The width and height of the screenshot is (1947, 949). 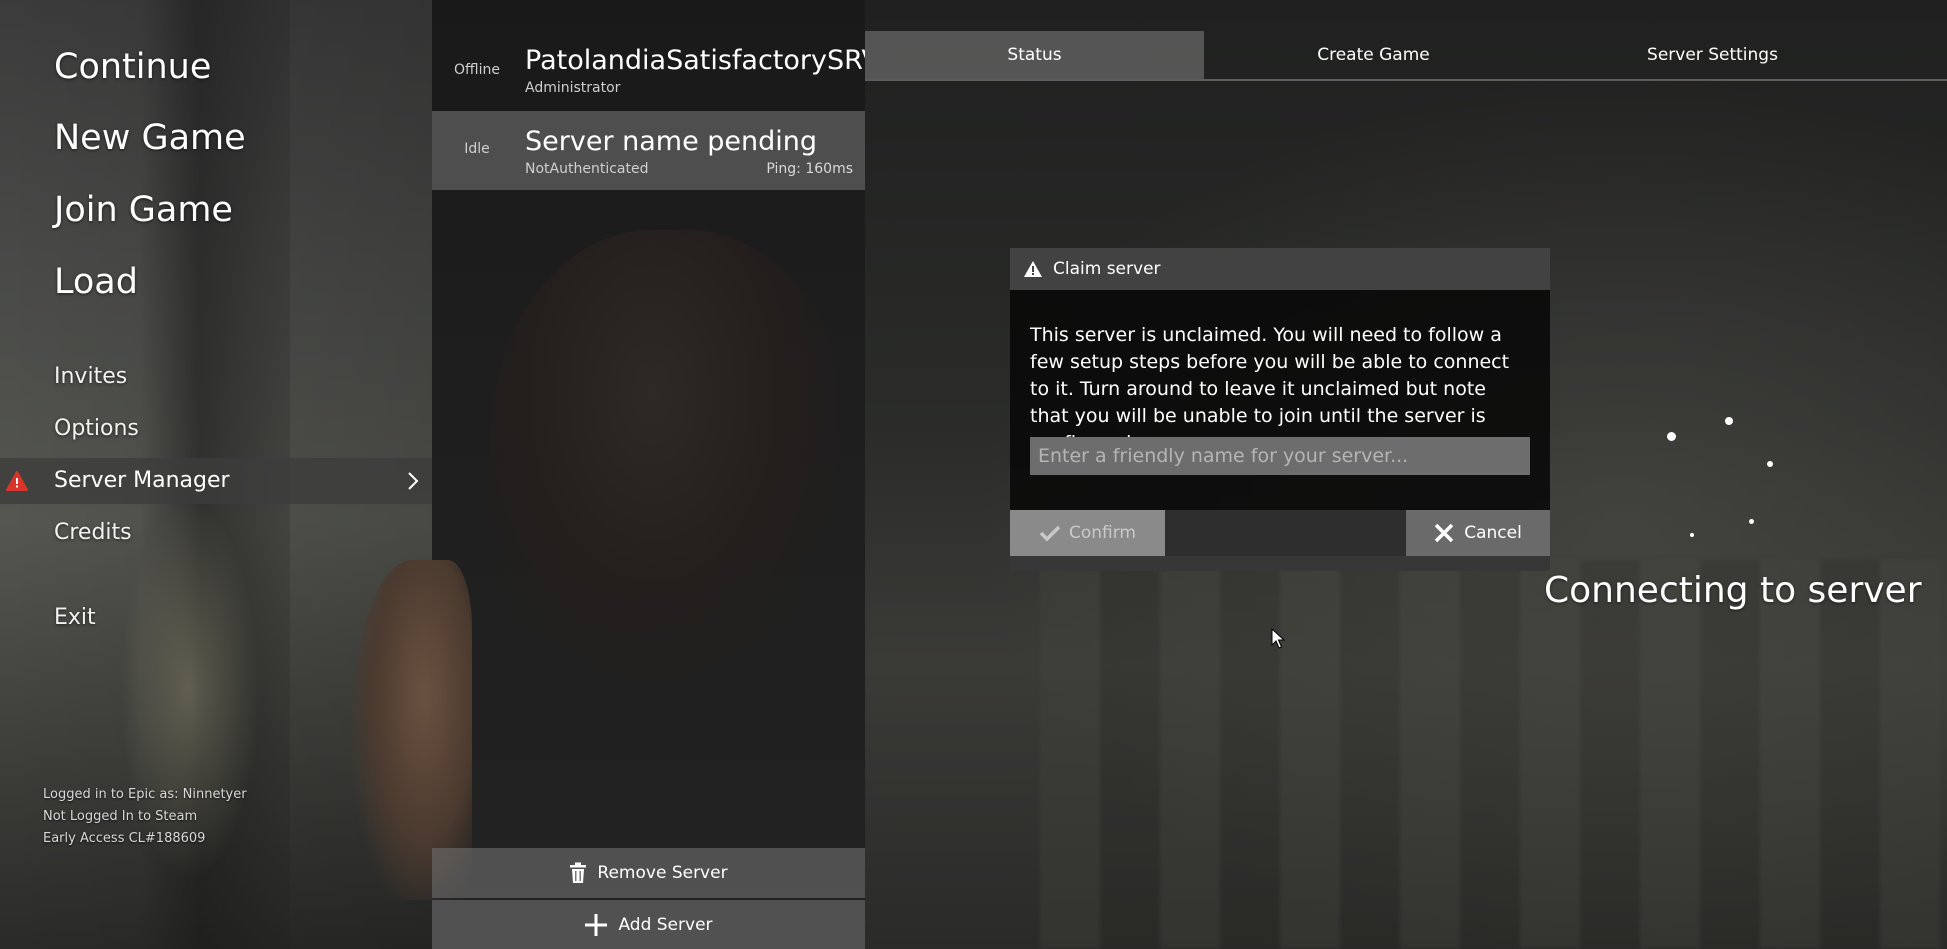 What do you see at coordinates (120, 816) in the screenshot?
I see `steam-login-status: Not Logged In to Steam` at bounding box center [120, 816].